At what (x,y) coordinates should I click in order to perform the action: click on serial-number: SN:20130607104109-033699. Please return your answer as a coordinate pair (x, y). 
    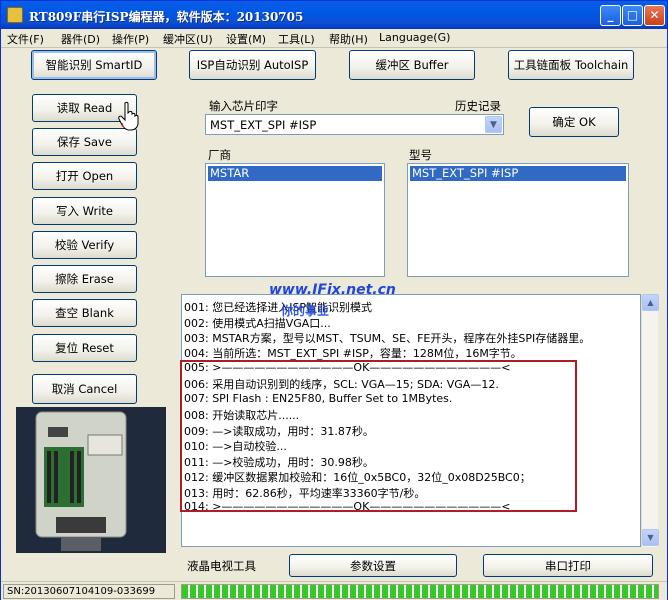
    Looking at the image, I should click on (89, 591).